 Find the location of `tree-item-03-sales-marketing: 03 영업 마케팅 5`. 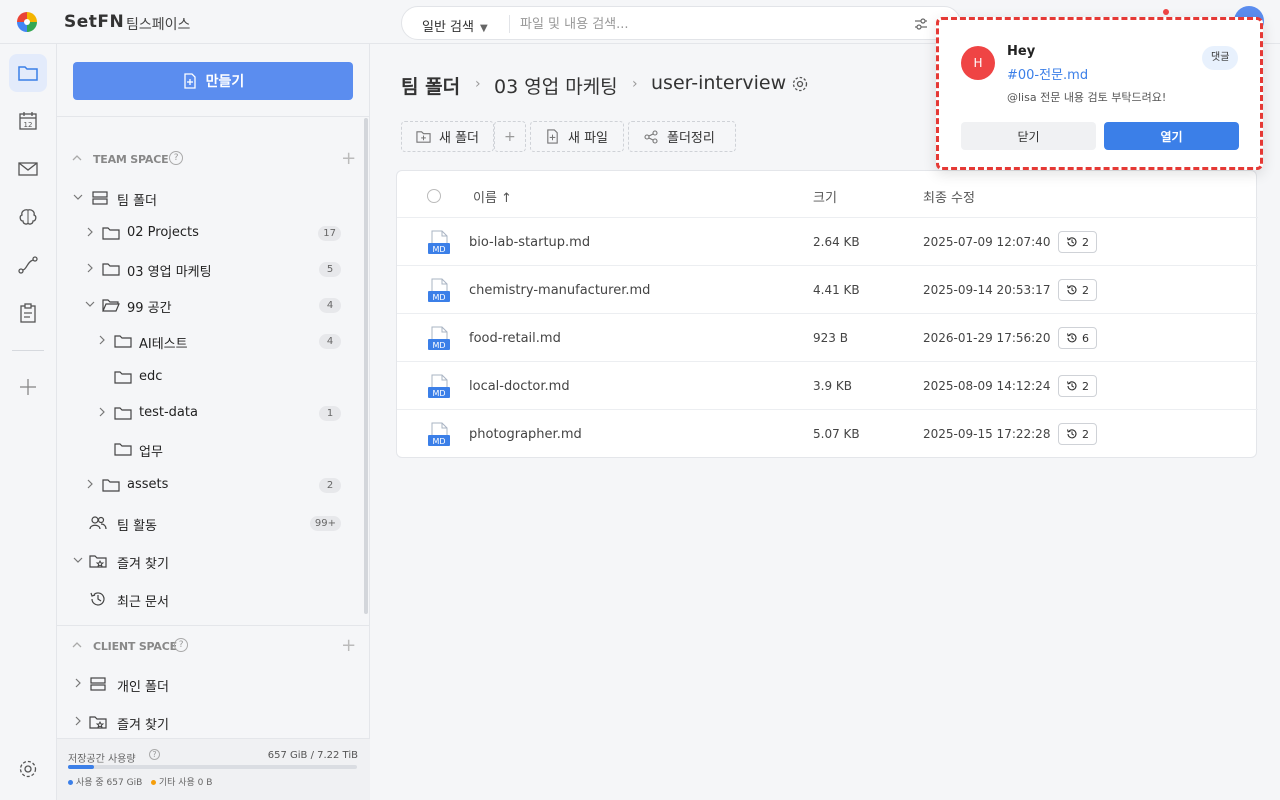

tree-item-03-sales-marketing: 03 영업 마케팅 5 is located at coordinates (213, 269).